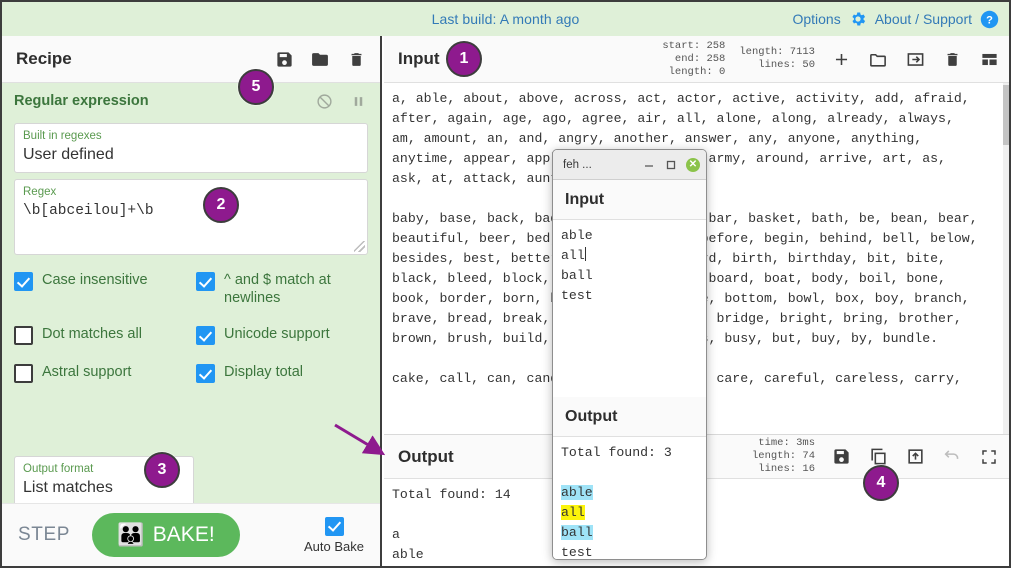 The height and width of the screenshot is (568, 1011). I want to click on output-metrics-col: time: 3ms length: 74 lines: 16, so click(783, 456).